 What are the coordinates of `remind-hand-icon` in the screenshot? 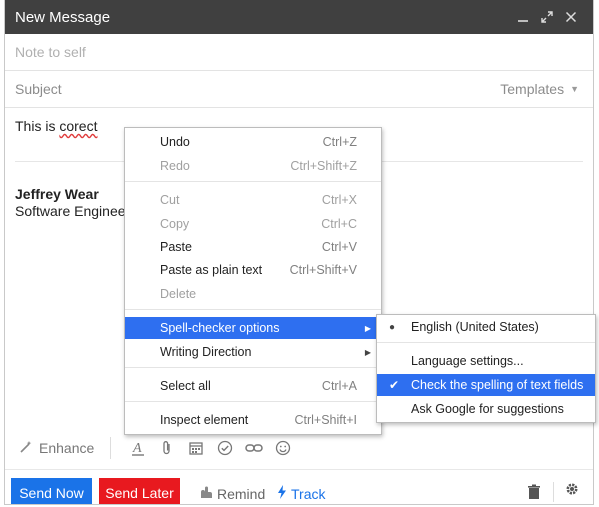 It's located at (206, 493).